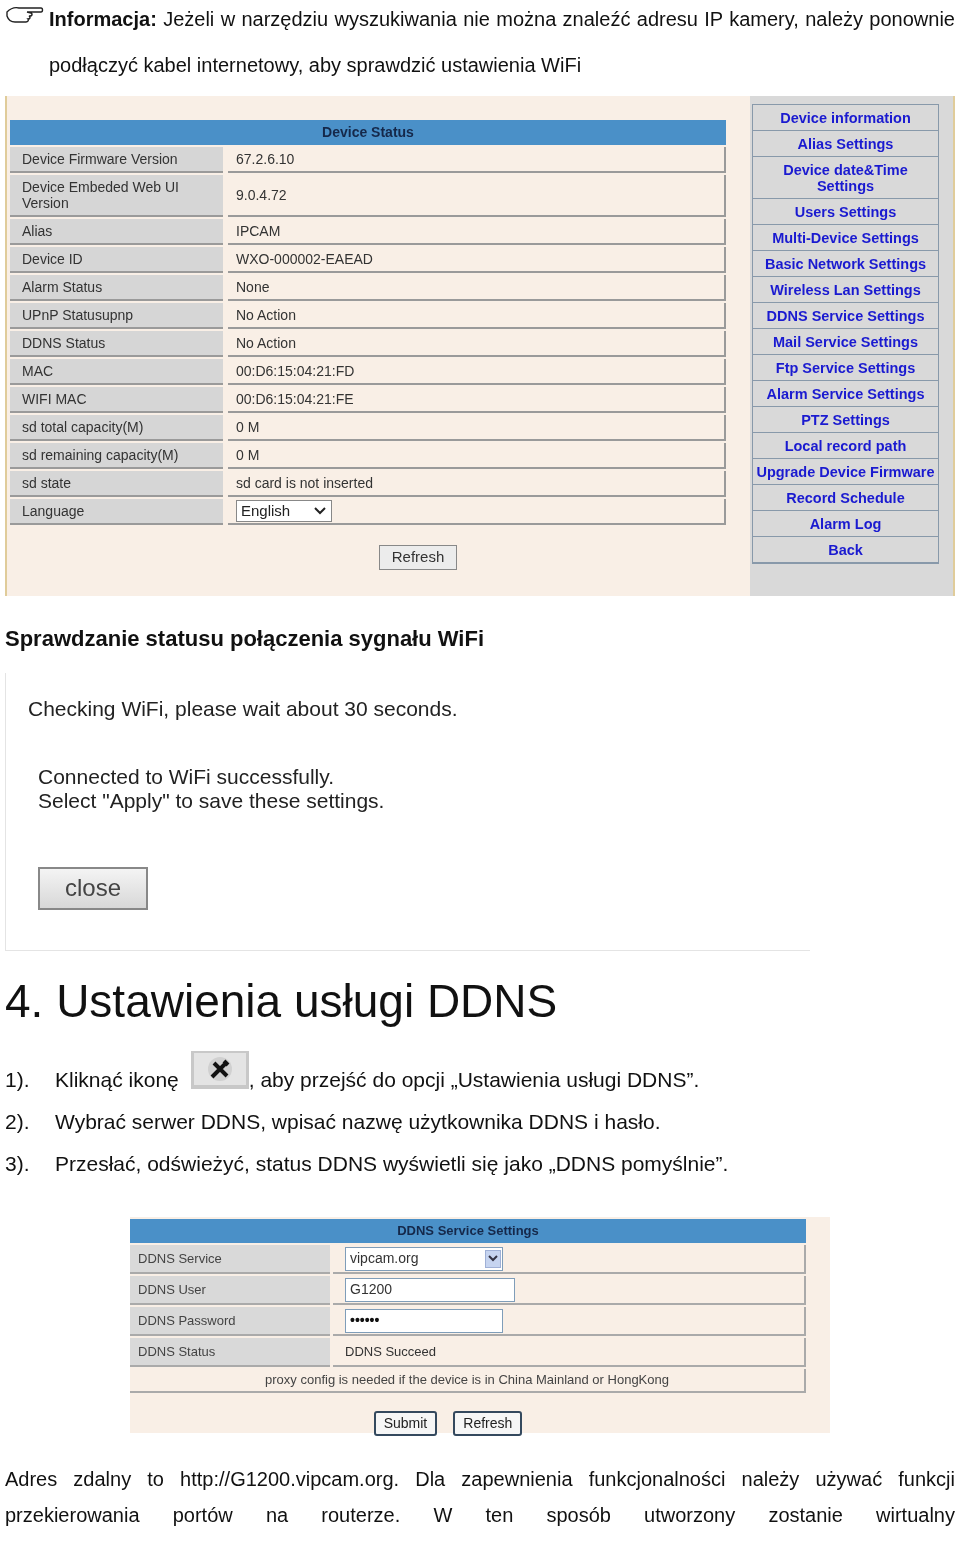 The height and width of the screenshot is (1548, 960). I want to click on field-value: IPCAM, so click(258, 231).